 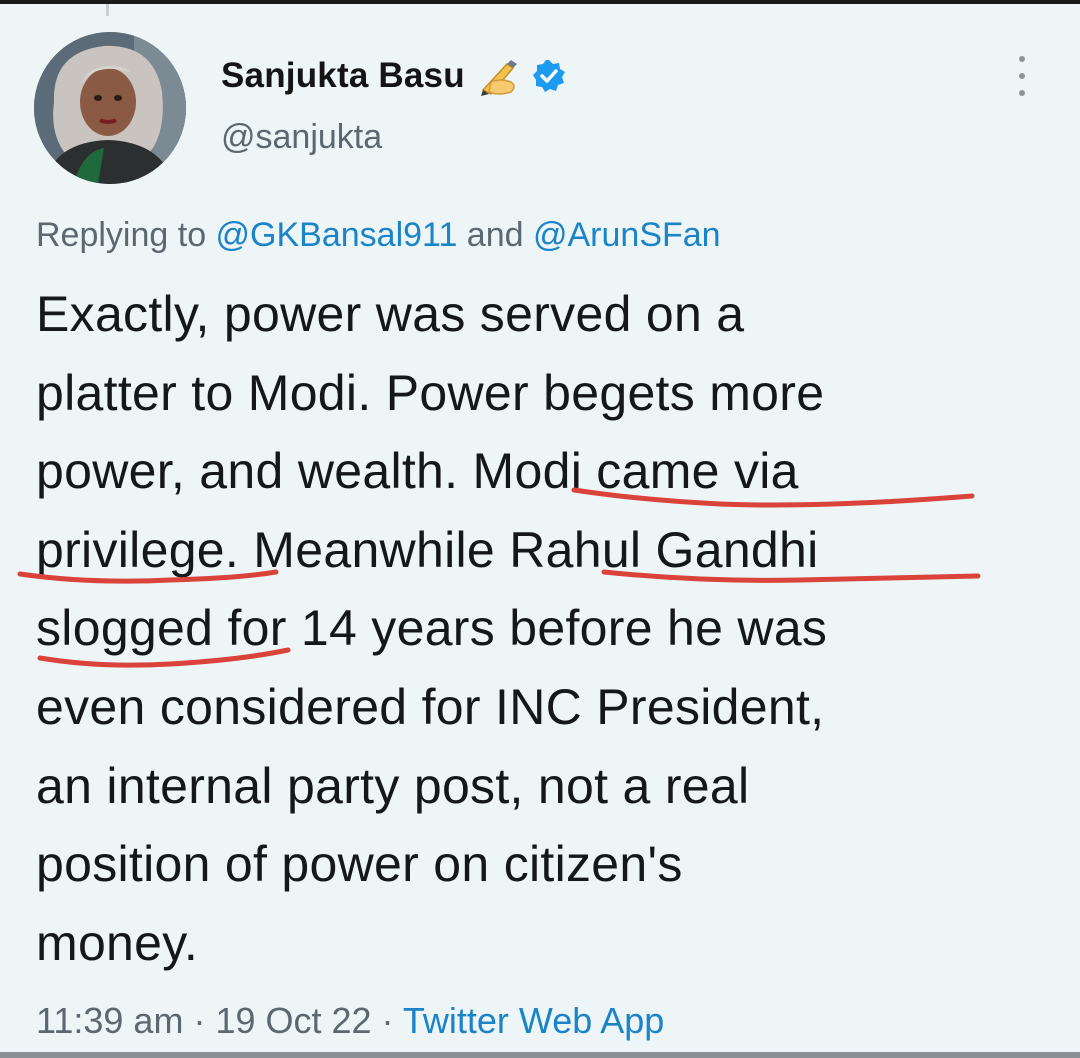 I want to click on tweet-date: 19 Oct 22, so click(x=293, y=1020).